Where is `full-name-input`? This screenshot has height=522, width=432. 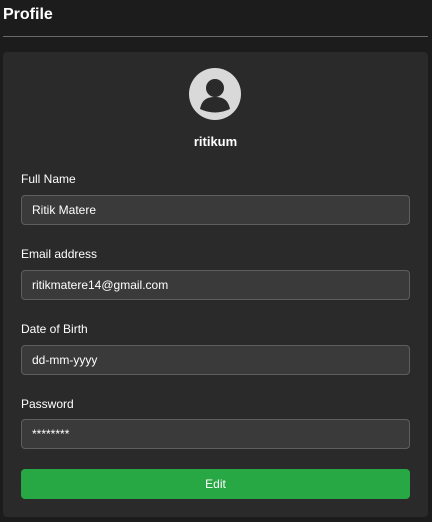
full-name-input is located at coordinates (215, 210).